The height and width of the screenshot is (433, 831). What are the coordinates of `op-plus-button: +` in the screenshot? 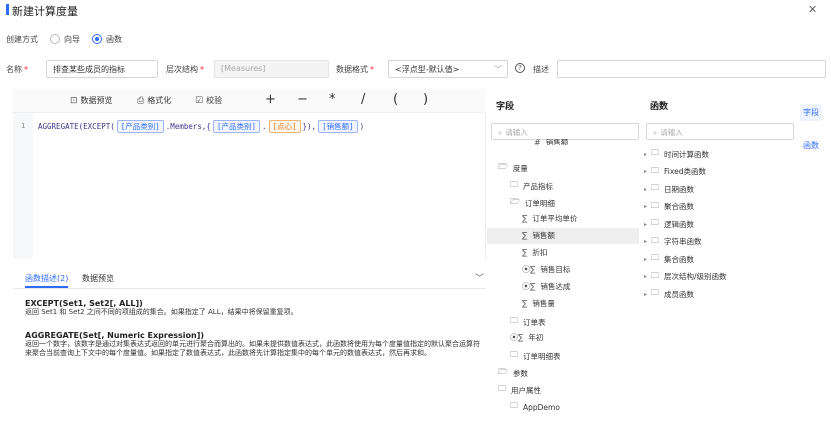 It's located at (270, 99).